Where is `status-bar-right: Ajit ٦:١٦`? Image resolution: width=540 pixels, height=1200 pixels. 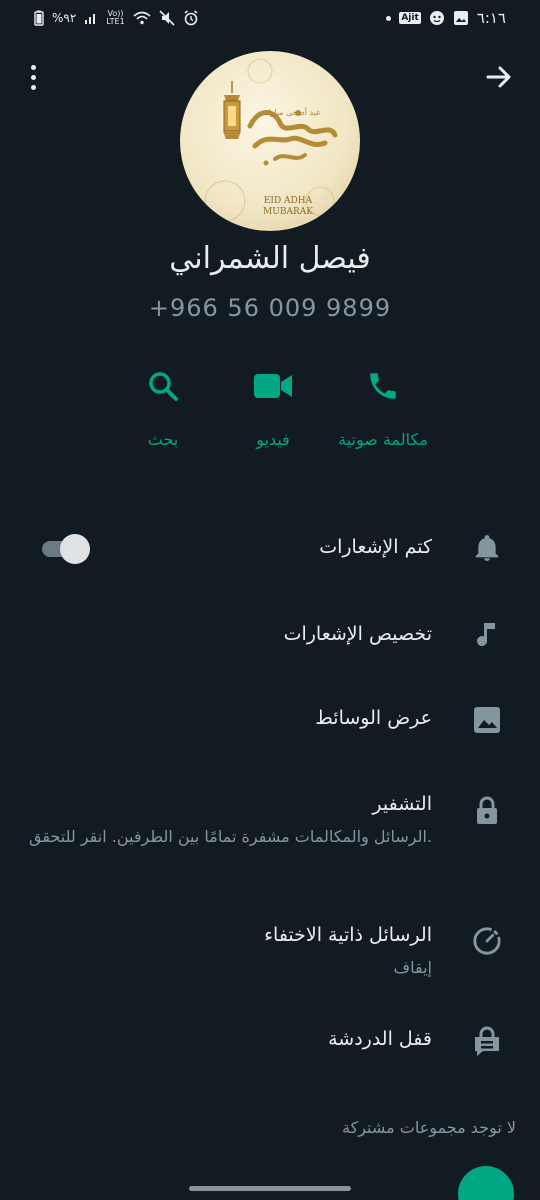 status-bar-right: Ajit ٦:١٦ is located at coordinates (446, 18).